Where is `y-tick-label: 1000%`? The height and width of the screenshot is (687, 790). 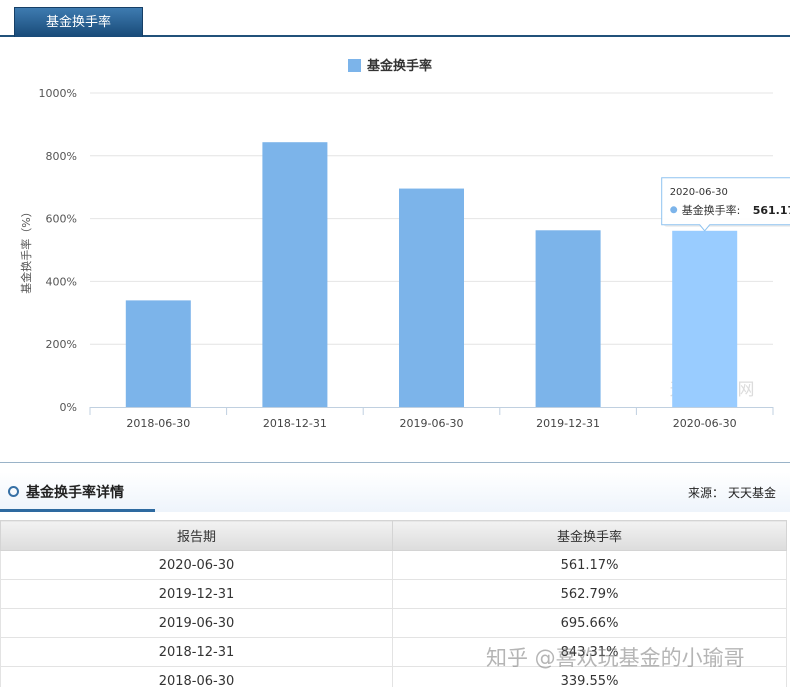
y-tick-label: 1000% is located at coordinates (58, 93).